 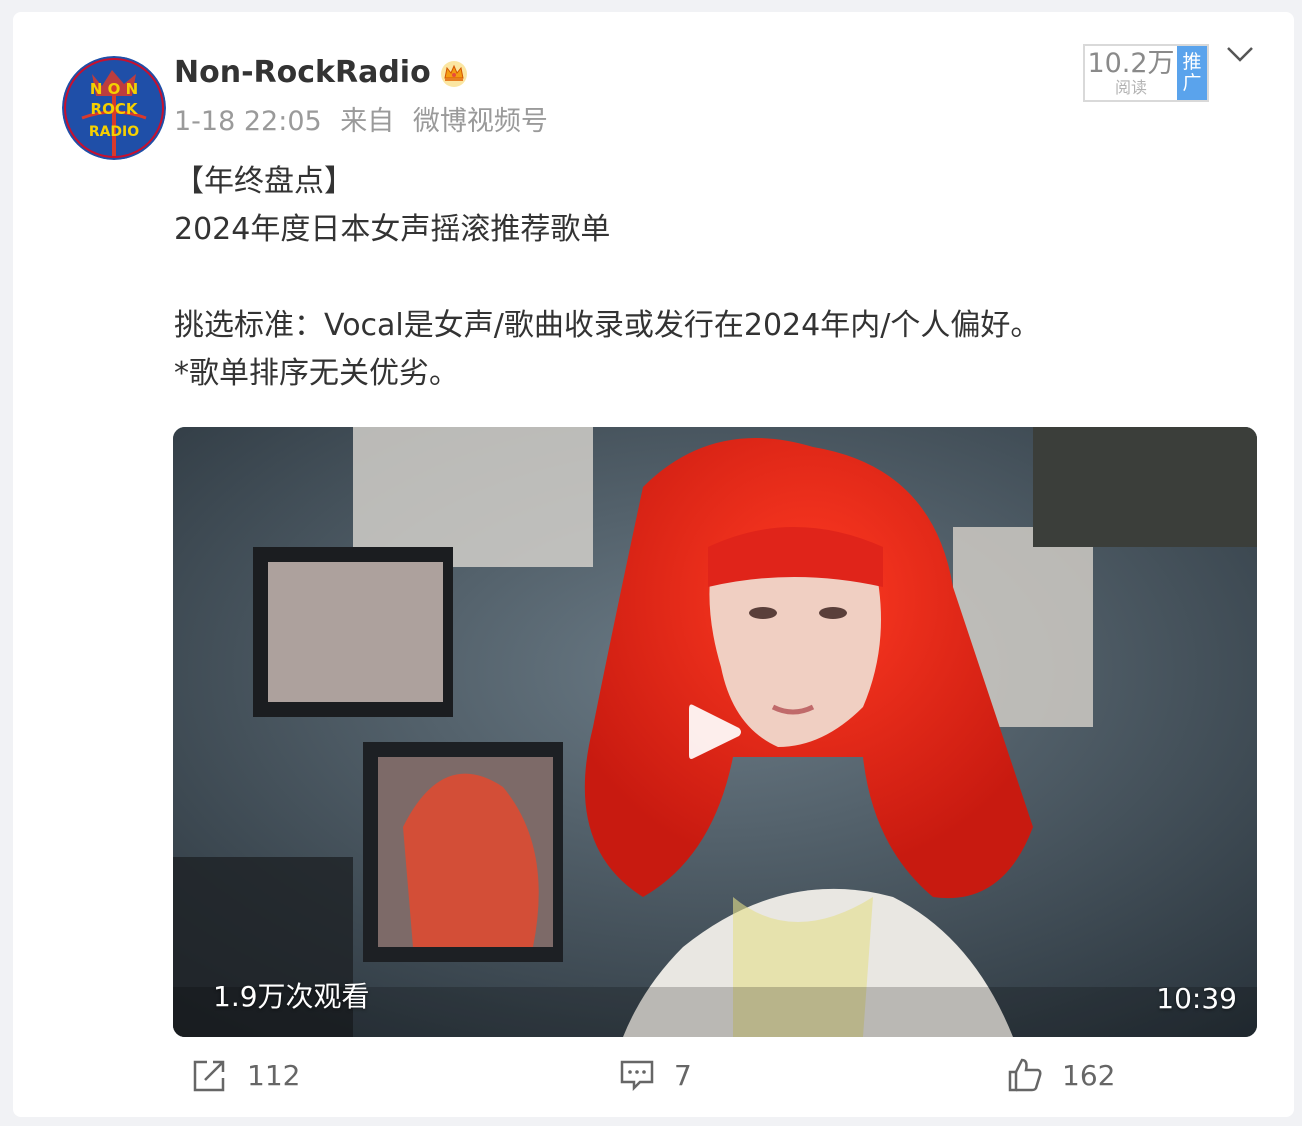 What do you see at coordinates (1060, 1075) in the screenshot?
I see `like-button: 162` at bounding box center [1060, 1075].